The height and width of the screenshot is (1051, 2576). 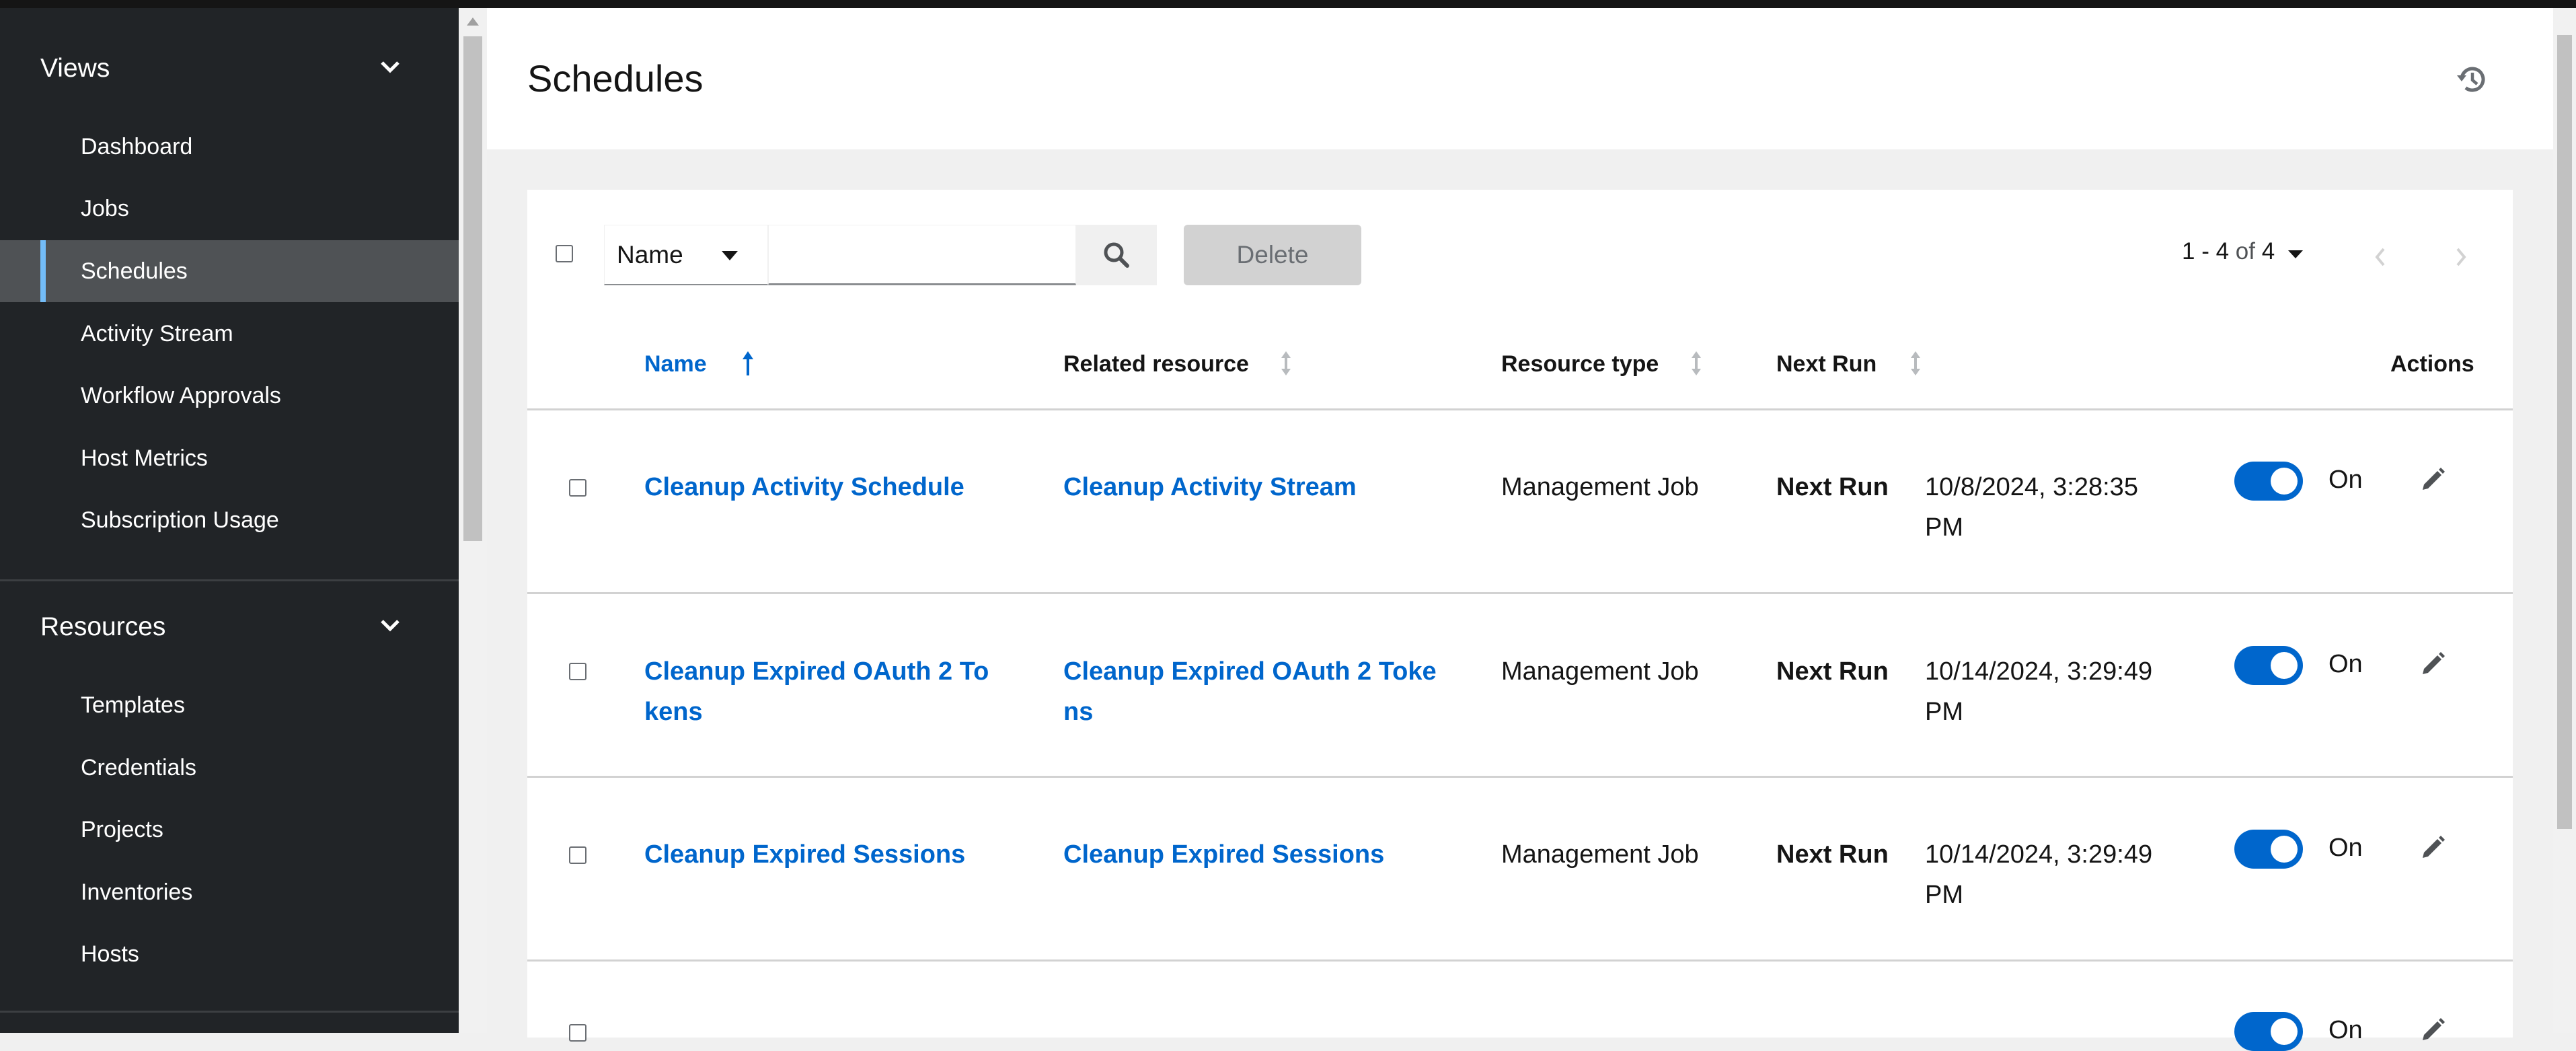 I want to click on related-resource-link: ns, so click(x=1078, y=712).